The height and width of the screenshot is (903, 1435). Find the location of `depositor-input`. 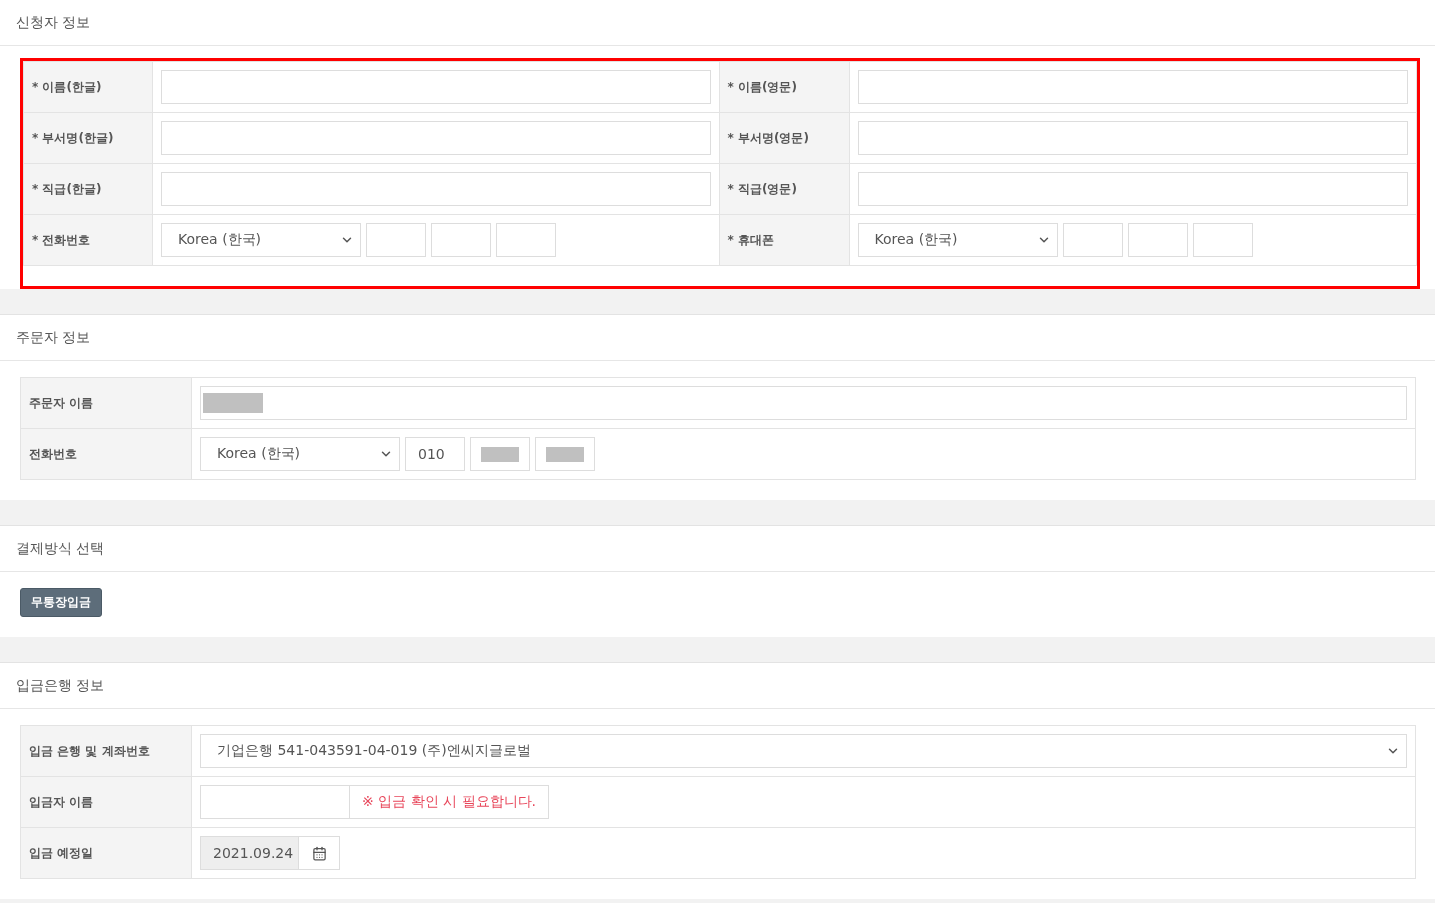

depositor-input is located at coordinates (275, 802).